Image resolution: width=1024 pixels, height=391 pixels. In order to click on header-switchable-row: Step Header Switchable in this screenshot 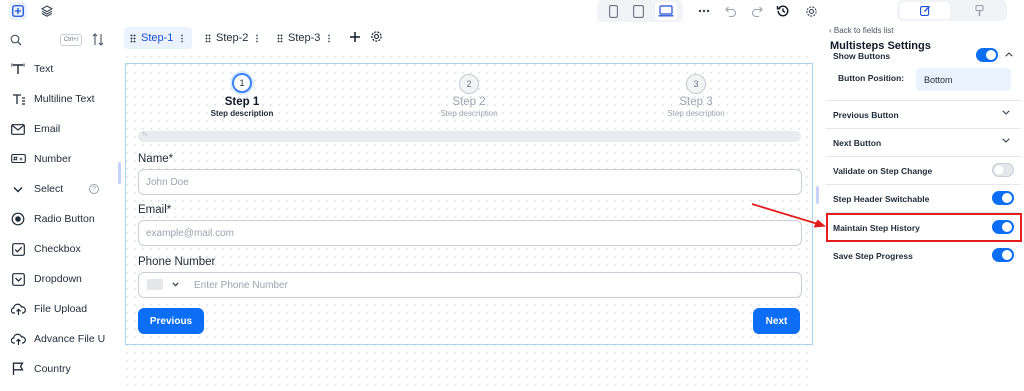, I will do `click(923, 199)`.